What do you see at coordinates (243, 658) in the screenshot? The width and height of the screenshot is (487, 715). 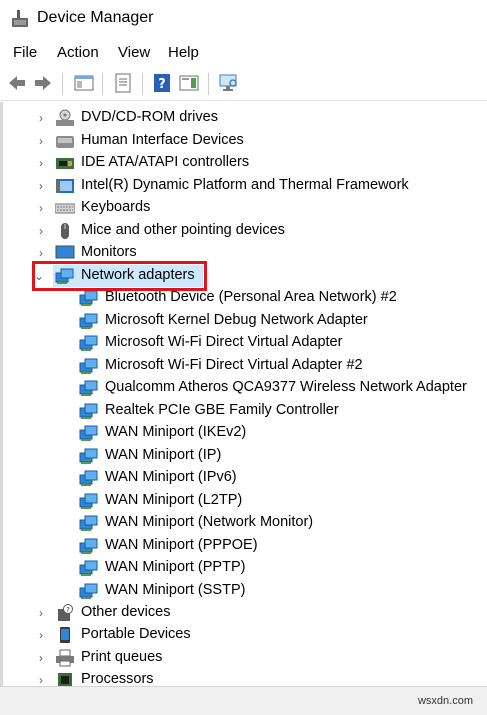 I see `tree-category-print-queues: › Print queues` at bounding box center [243, 658].